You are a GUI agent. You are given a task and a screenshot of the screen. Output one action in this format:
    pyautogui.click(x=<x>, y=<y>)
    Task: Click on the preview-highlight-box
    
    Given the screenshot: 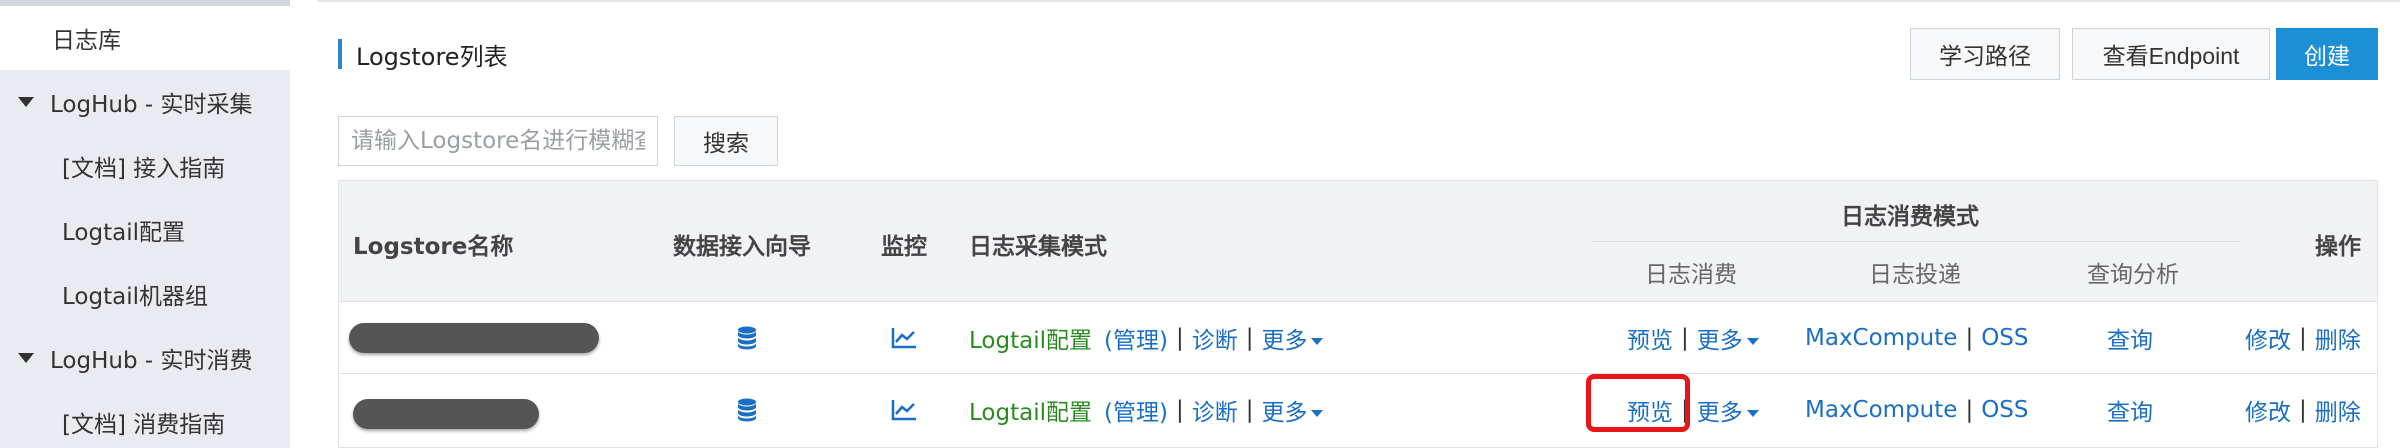 What is the action you would take?
    pyautogui.click(x=1638, y=403)
    